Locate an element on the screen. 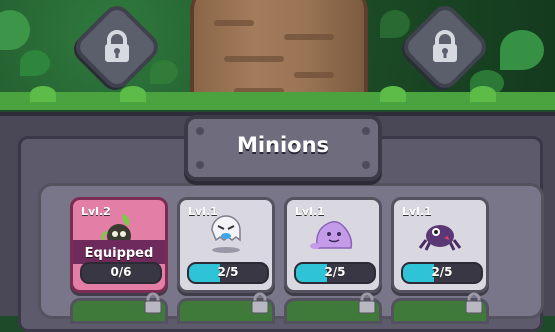  minion-card-ghost: Lvl.1 2/5 is located at coordinates (226, 245).